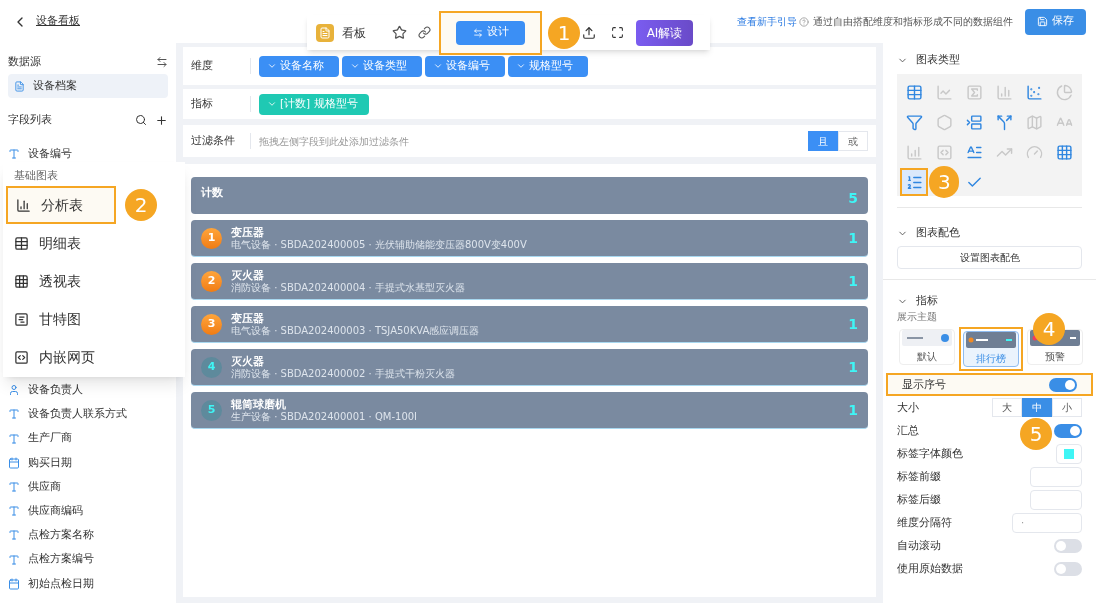 Image resolution: width=1096 pixels, height=603 pixels. What do you see at coordinates (61, 319) in the screenshot?
I see `menu-item: 甘特图` at bounding box center [61, 319].